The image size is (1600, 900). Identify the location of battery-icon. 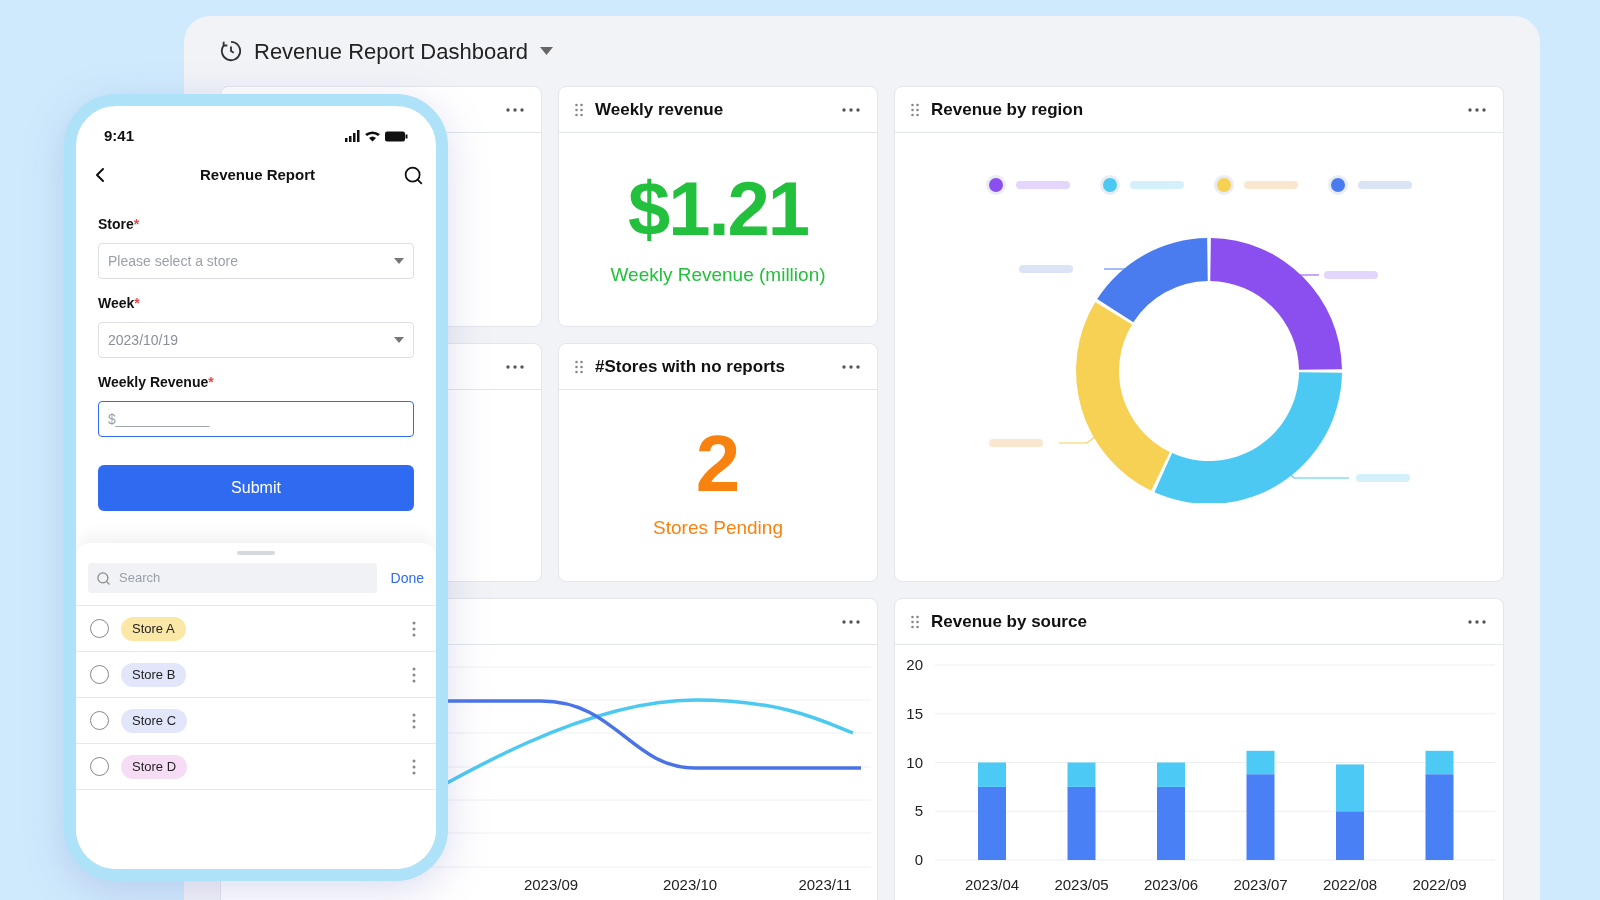
(396, 136).